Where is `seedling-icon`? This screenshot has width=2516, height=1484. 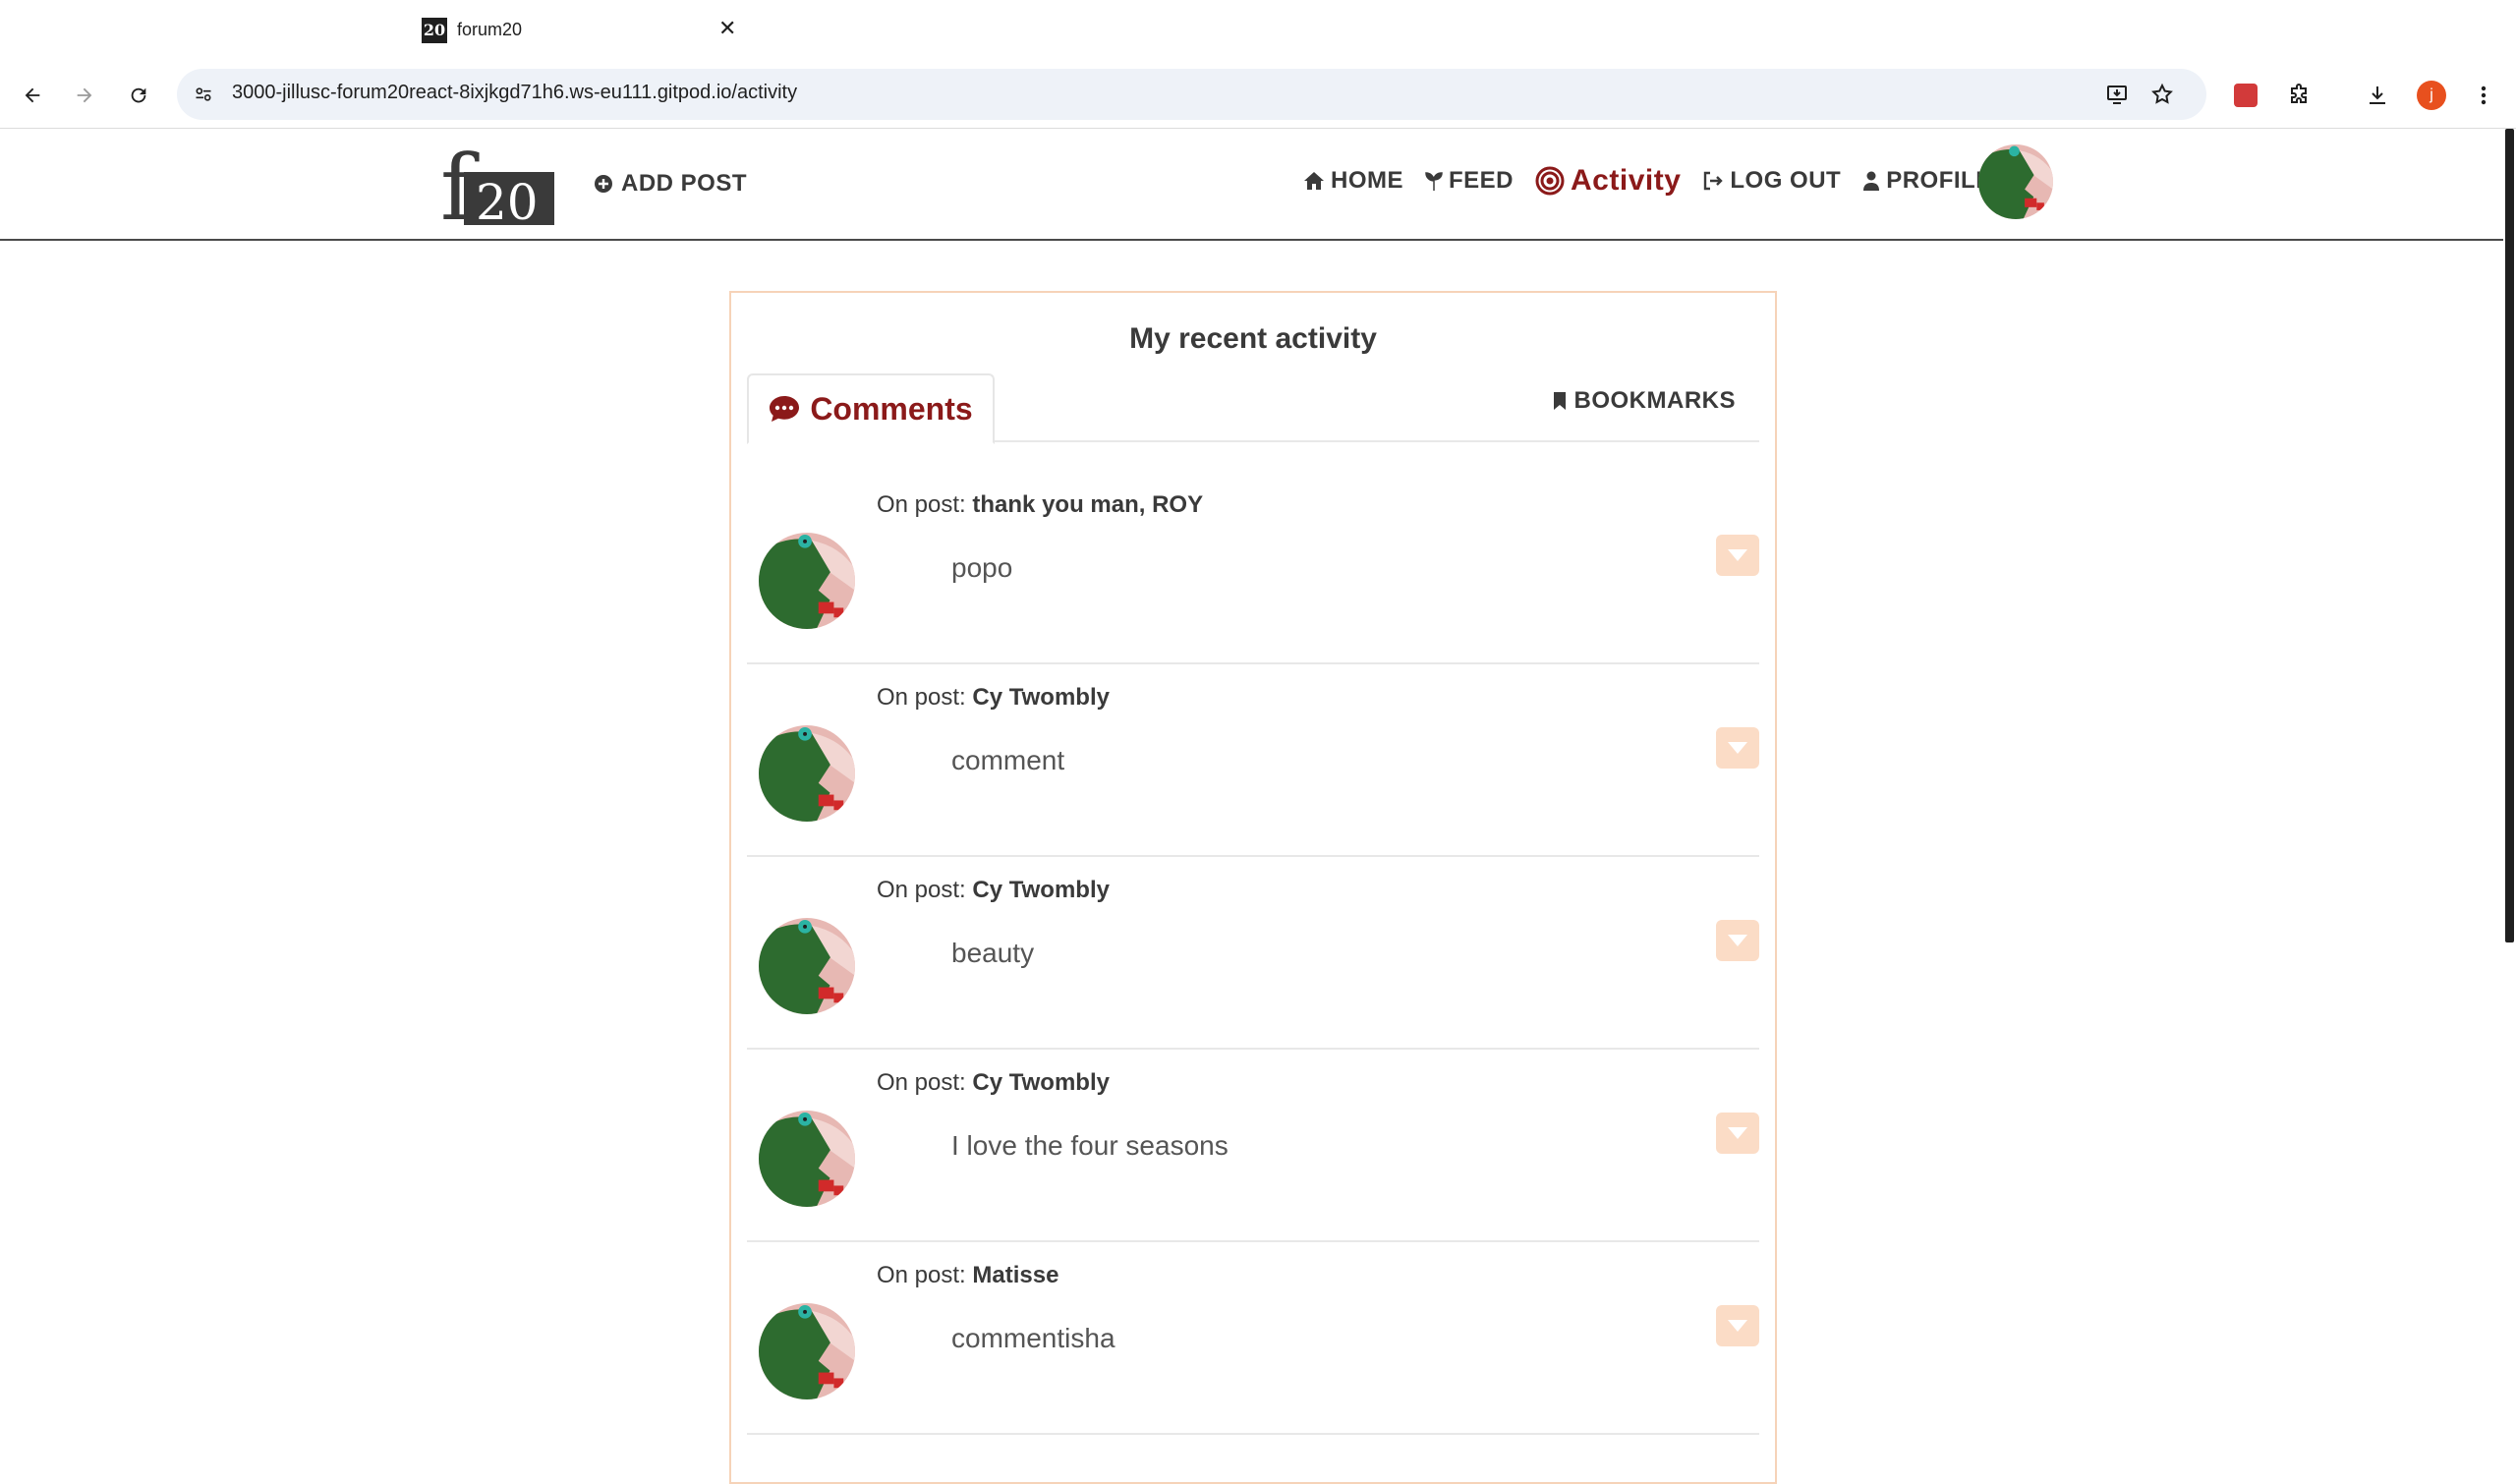 seedling-icon is located at coordinates (1434, 181).